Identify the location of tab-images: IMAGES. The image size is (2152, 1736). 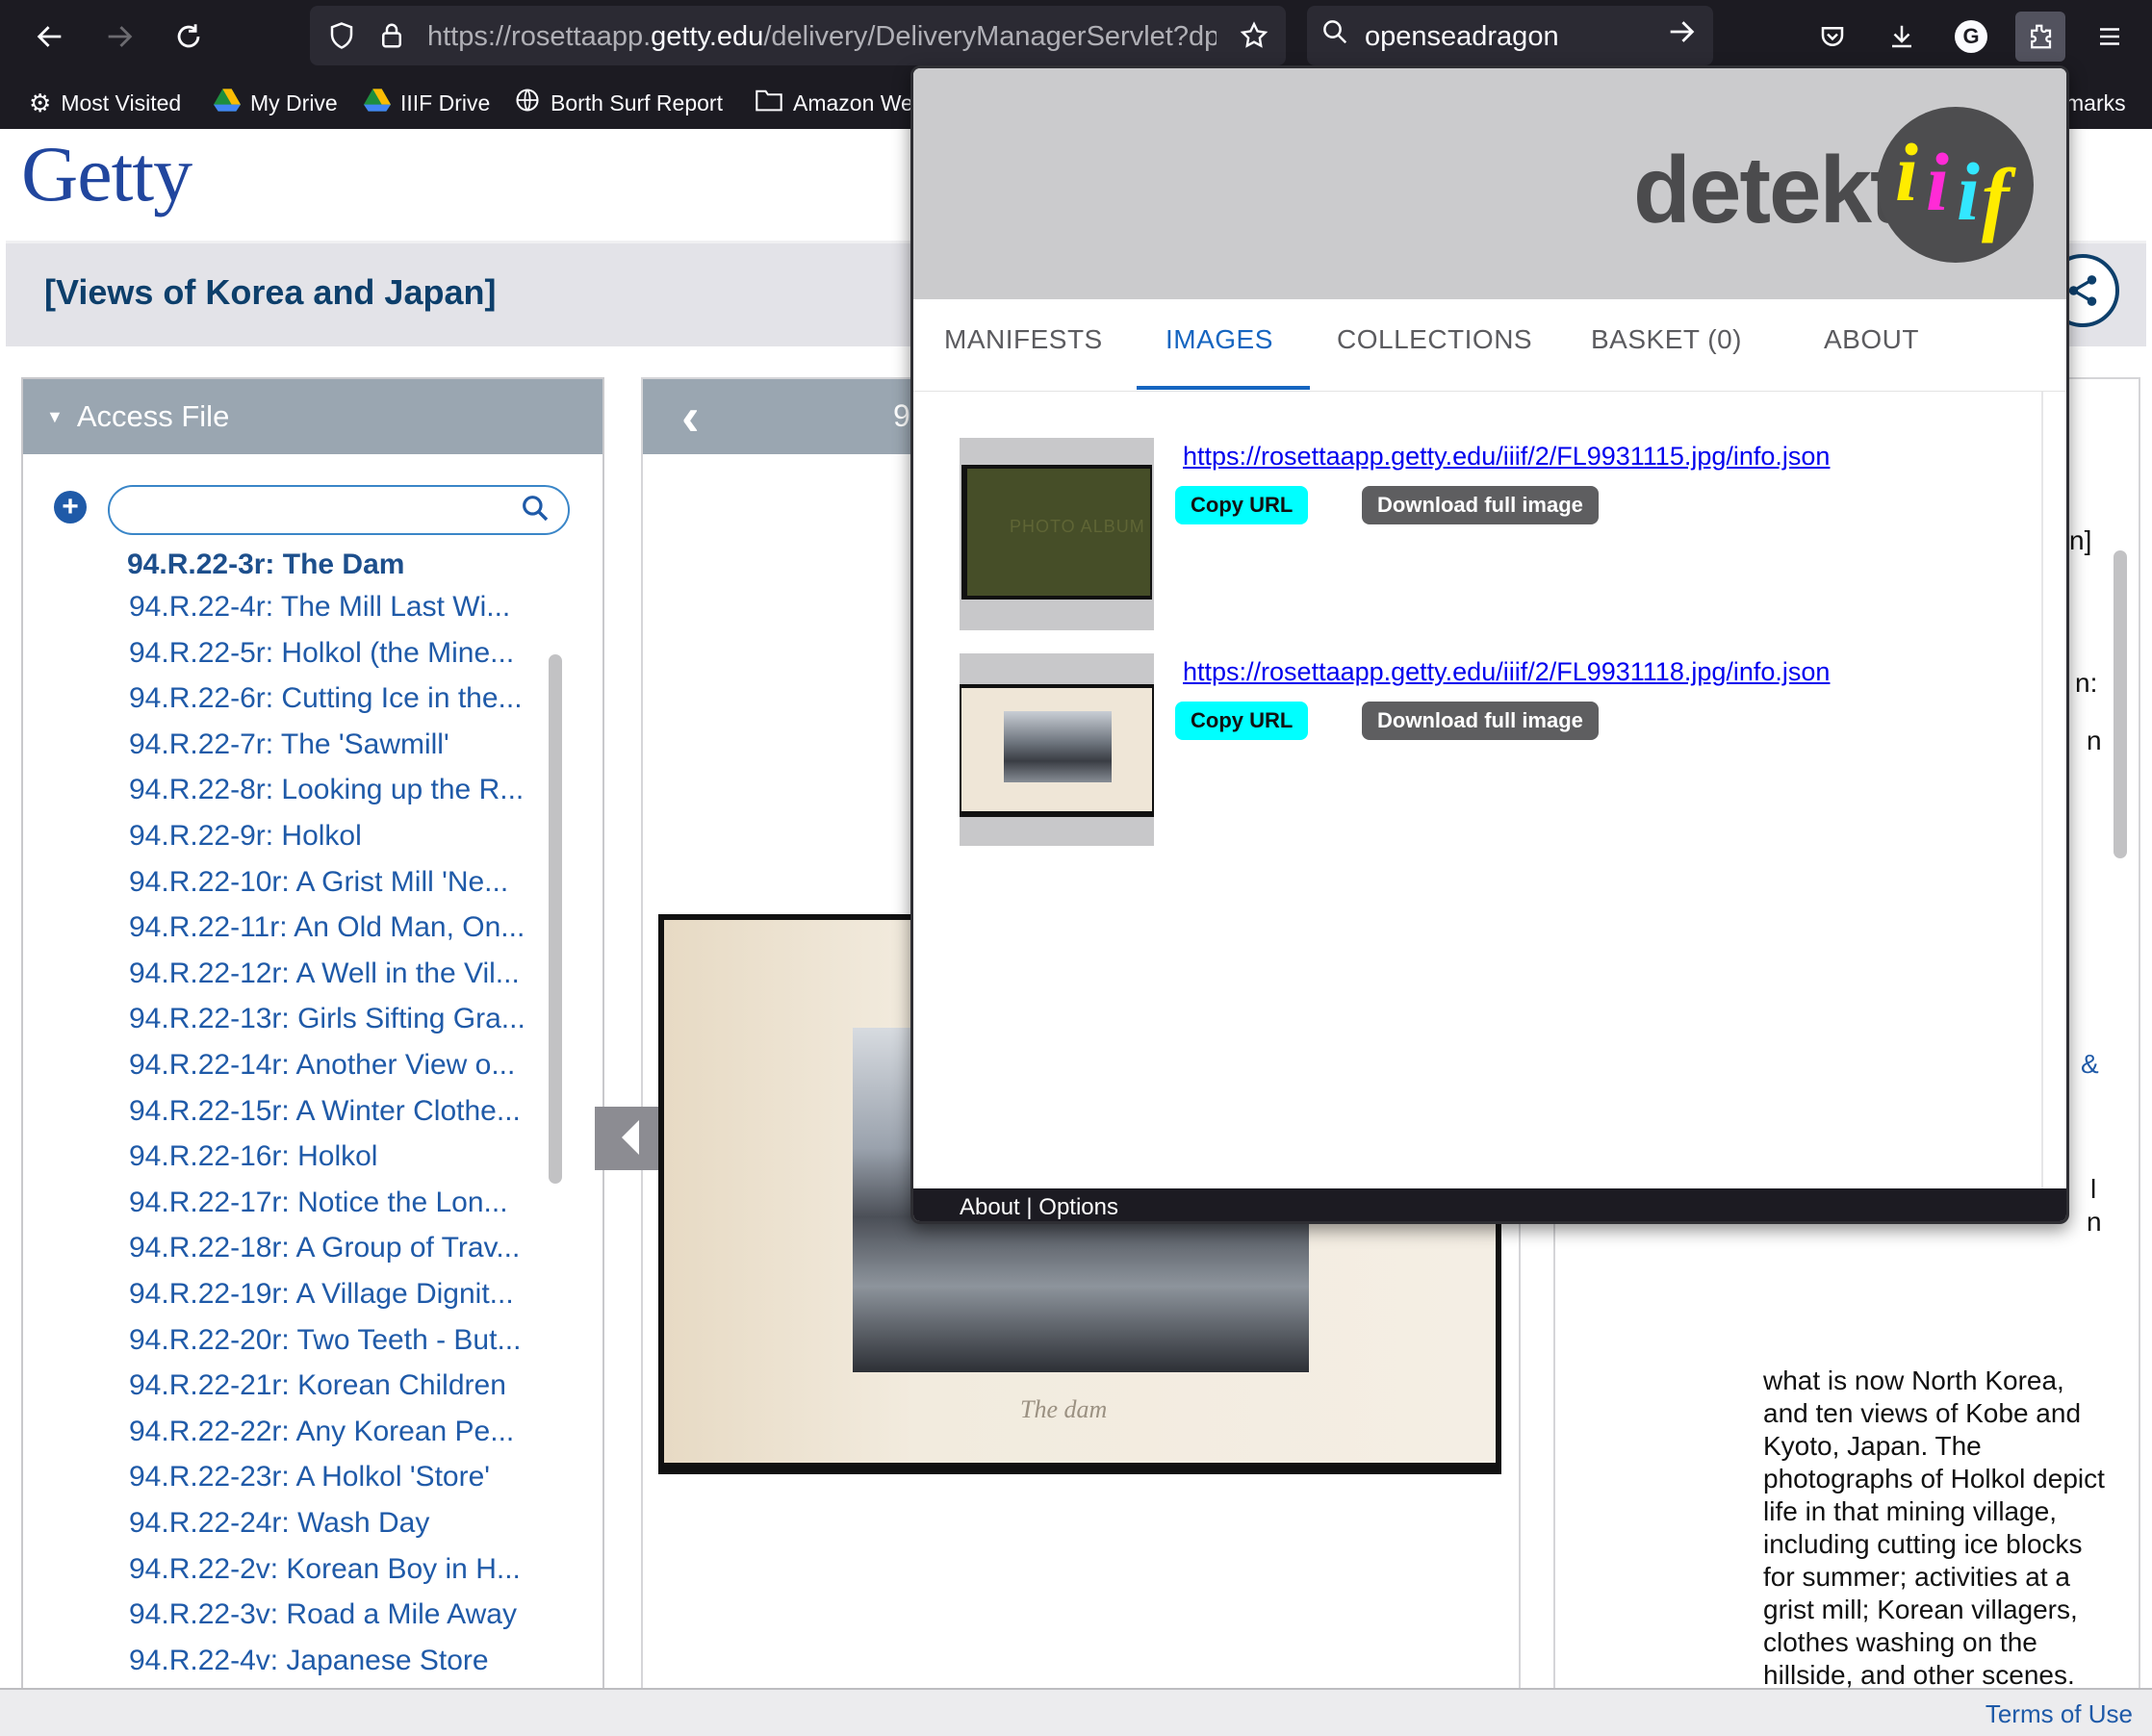
(1219, 339).